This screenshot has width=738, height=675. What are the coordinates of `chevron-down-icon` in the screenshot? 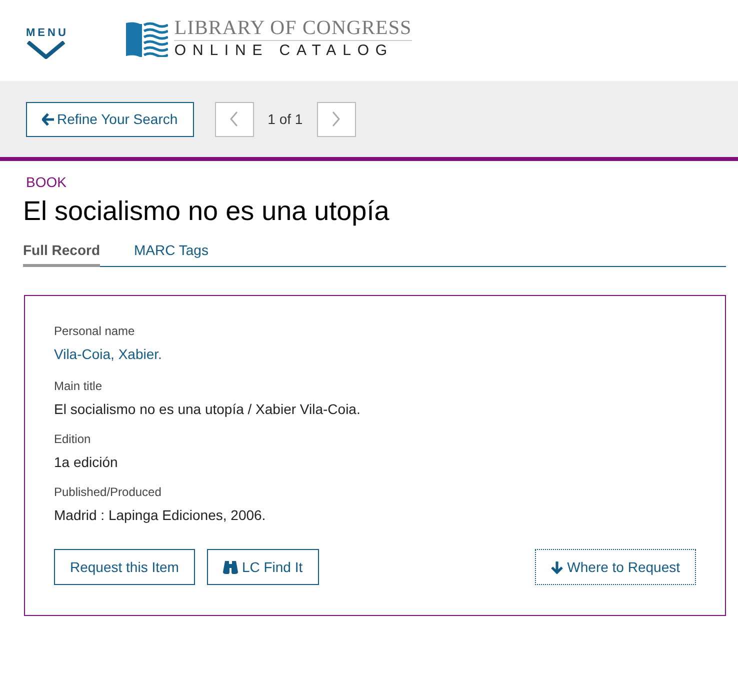 It's located at (46, 49).